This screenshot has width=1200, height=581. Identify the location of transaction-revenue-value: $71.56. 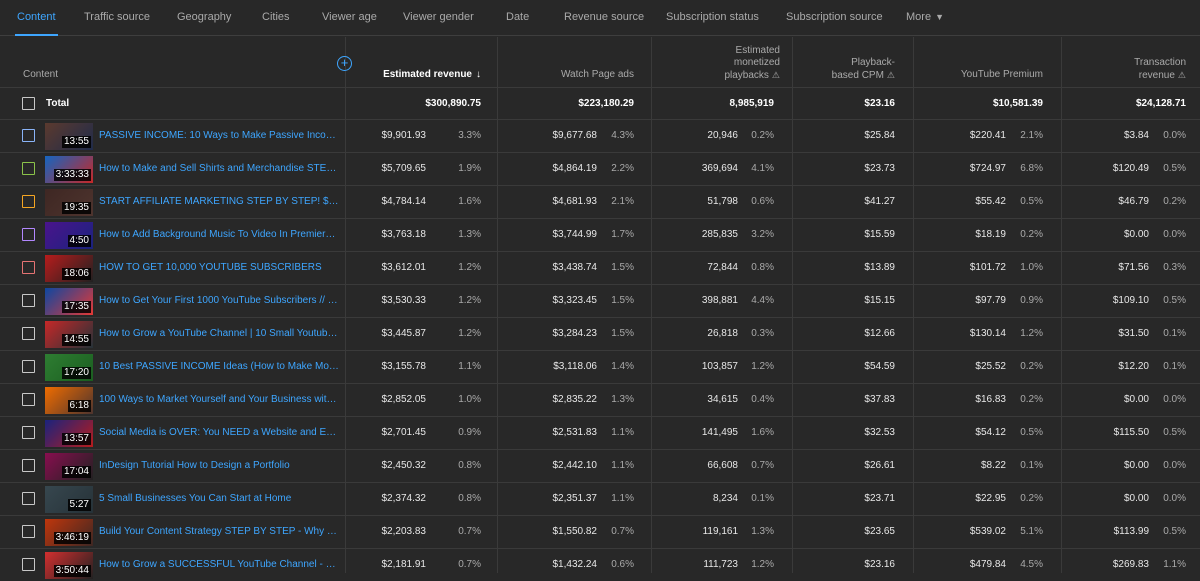
(1133, 267).